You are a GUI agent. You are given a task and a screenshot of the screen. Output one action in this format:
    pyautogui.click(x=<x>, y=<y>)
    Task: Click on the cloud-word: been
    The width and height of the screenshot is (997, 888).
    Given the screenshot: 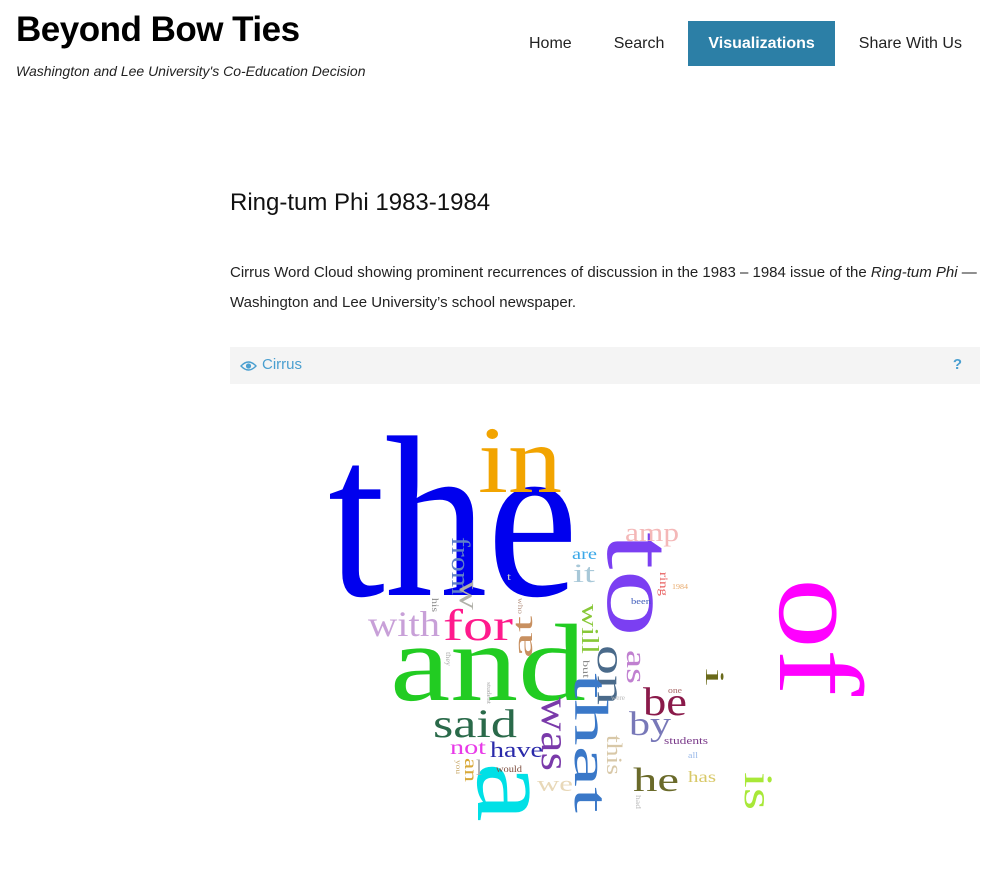 What is the action you would take?
    pyautogui.click(x=641, y=601)
    